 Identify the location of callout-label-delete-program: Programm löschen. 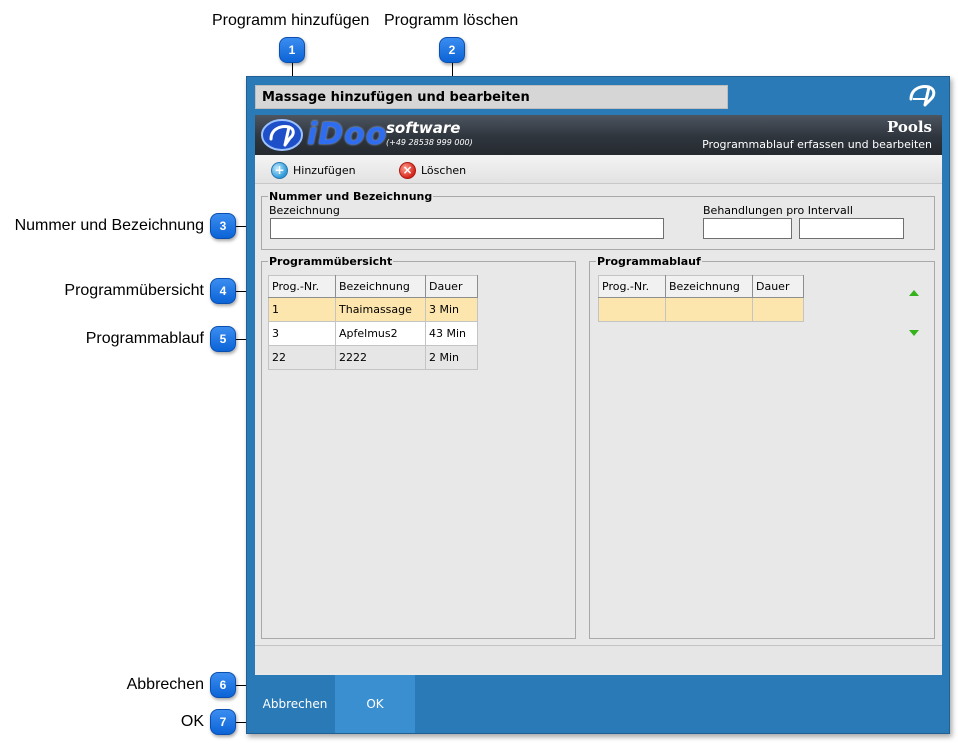
(451, 20).